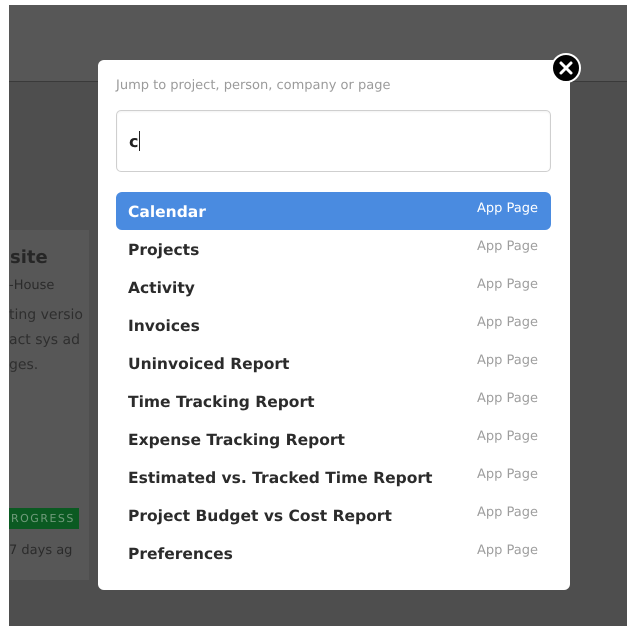 The height and width of the screenshot is (626, 627). What do you see at coordinates (180, 554) in the screenshot?
I see `result-label: Preferences` at bounding box center [180, 554].